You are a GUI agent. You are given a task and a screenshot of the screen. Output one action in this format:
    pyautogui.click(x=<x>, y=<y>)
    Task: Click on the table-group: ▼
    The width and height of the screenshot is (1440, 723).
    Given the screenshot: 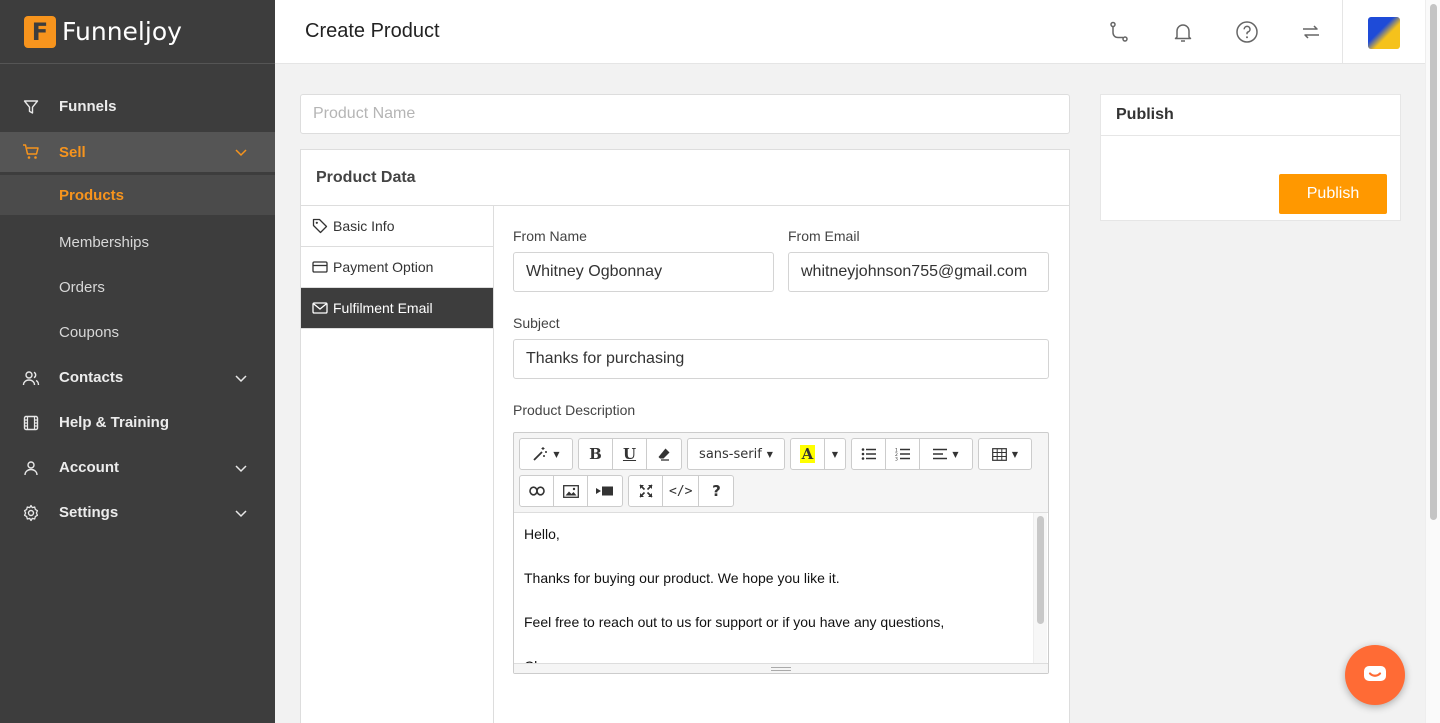 What is the action you would take?
    pyautogui.click(x=1005, y=454)
    